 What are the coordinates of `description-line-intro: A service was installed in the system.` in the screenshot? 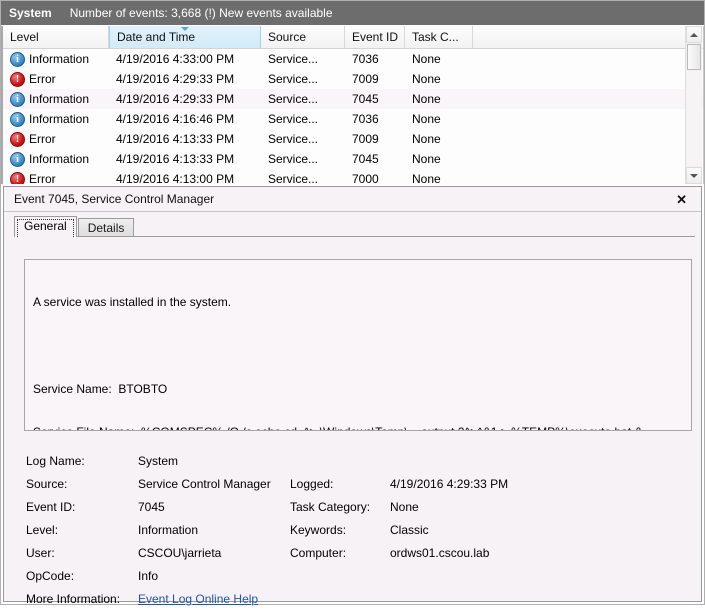 It's located at (132, 302).